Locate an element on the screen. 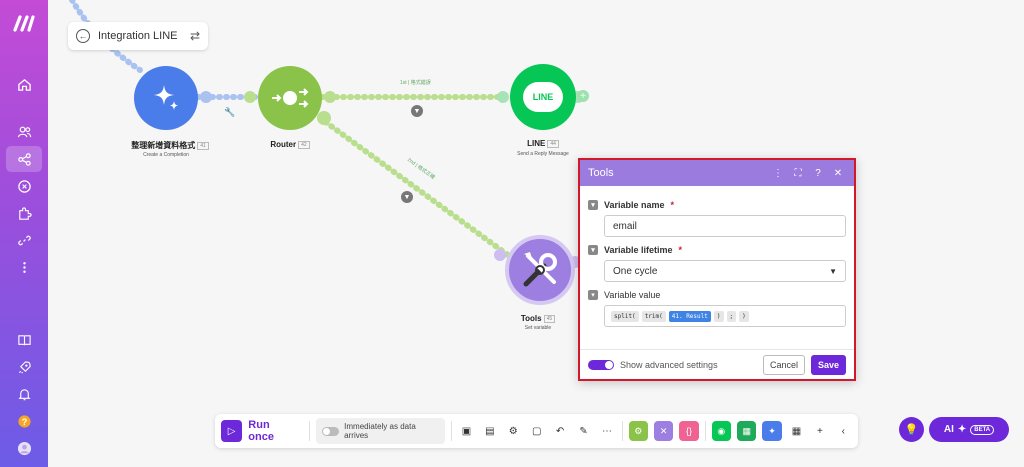 The image size is (1024, 467). run-once-play-icon: ▷ is located at coordinates (232, 431).